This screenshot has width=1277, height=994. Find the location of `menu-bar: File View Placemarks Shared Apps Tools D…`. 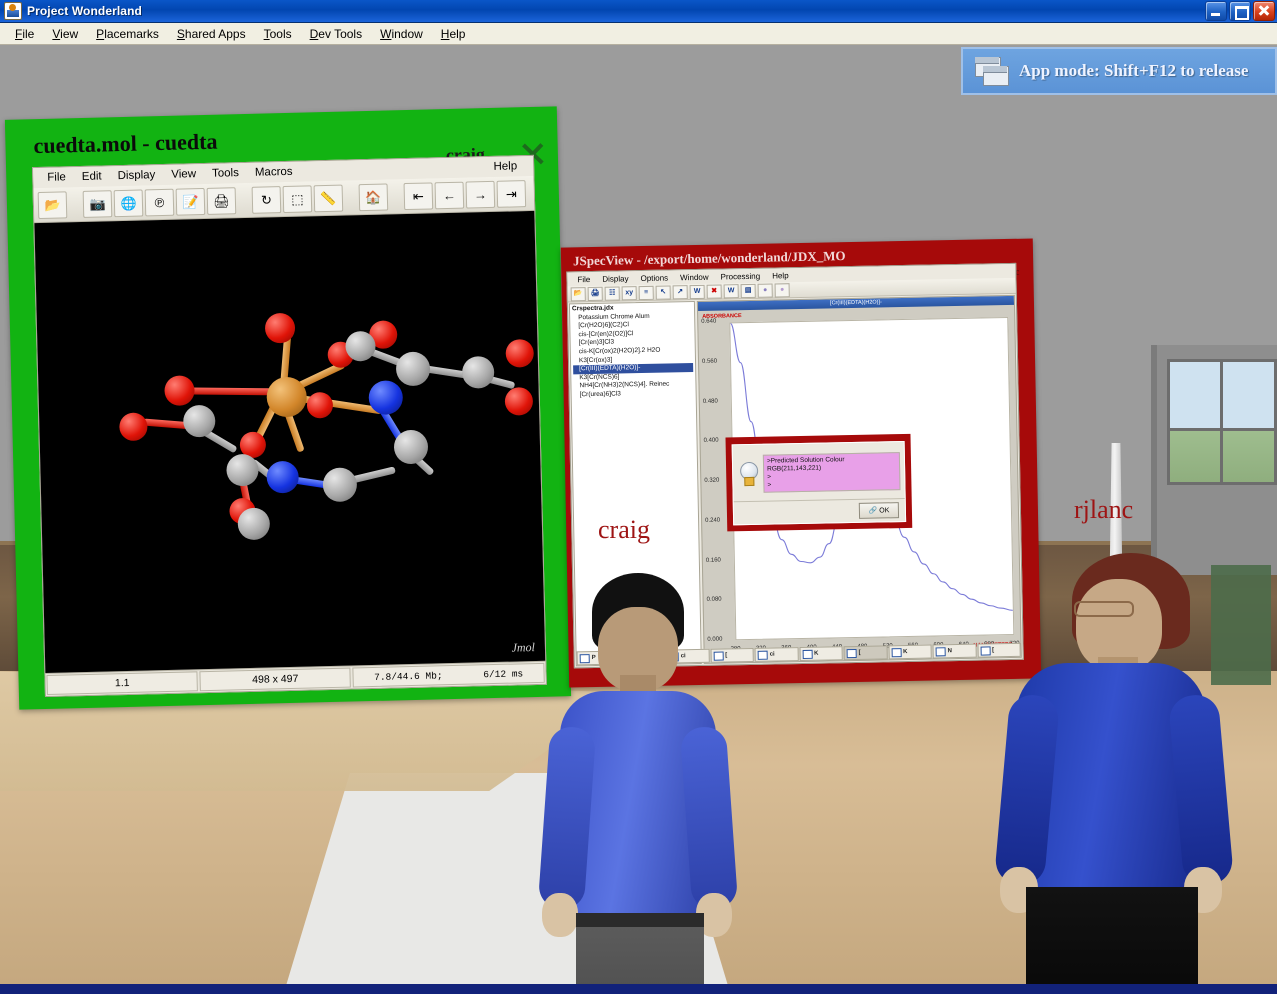

menu-bar: File View Placemarks Shared Apps Tools D… is located at coordinates (638, 34).